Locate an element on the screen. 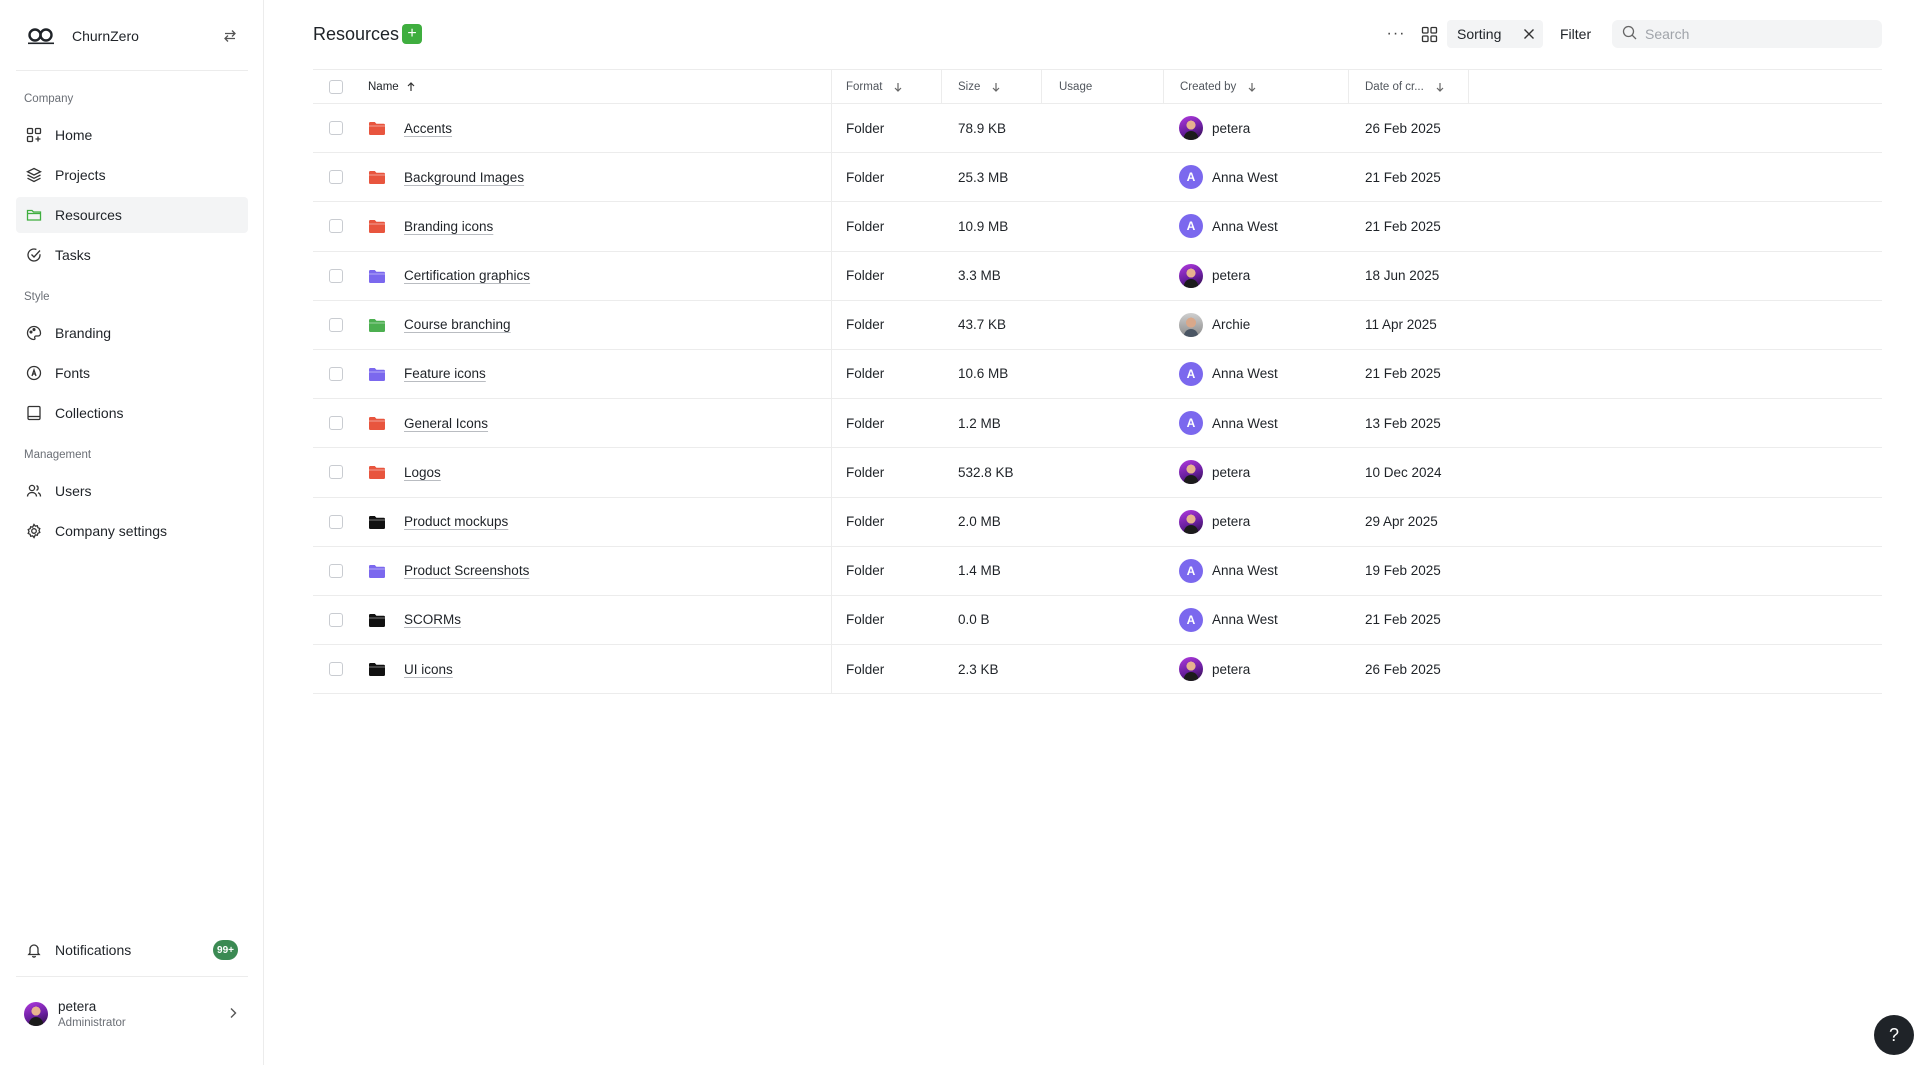 This screenshot has width=1920, height=1065. grid-view-icon is located at coordinates (1429, 34).